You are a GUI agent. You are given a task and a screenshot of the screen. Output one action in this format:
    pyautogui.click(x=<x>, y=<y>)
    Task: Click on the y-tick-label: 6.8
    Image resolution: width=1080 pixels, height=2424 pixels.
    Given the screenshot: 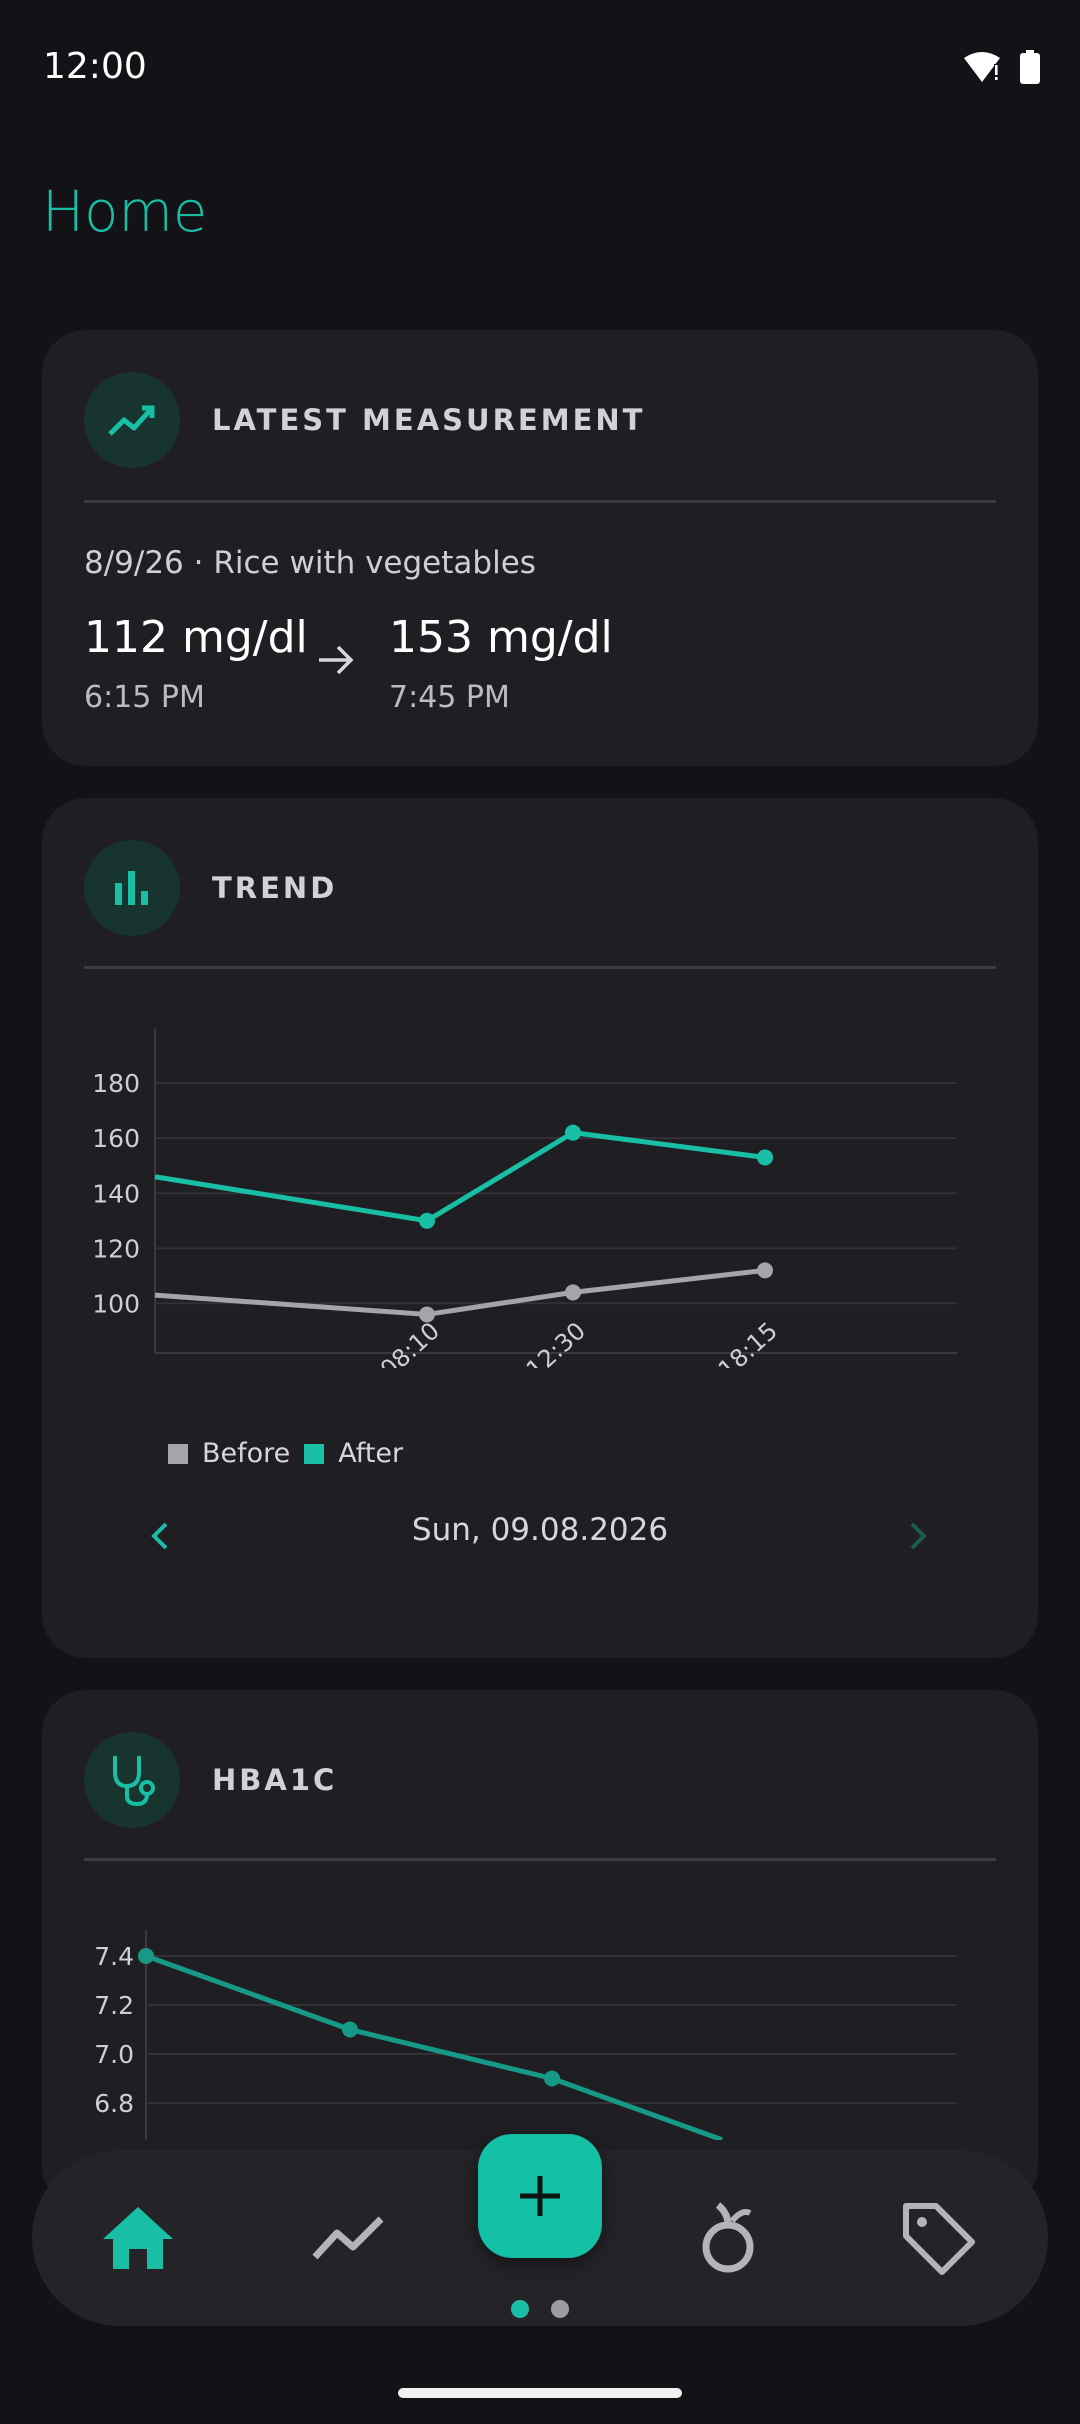 What is the action you would take?
    pyautogui.click(x=114, y=2103)
    